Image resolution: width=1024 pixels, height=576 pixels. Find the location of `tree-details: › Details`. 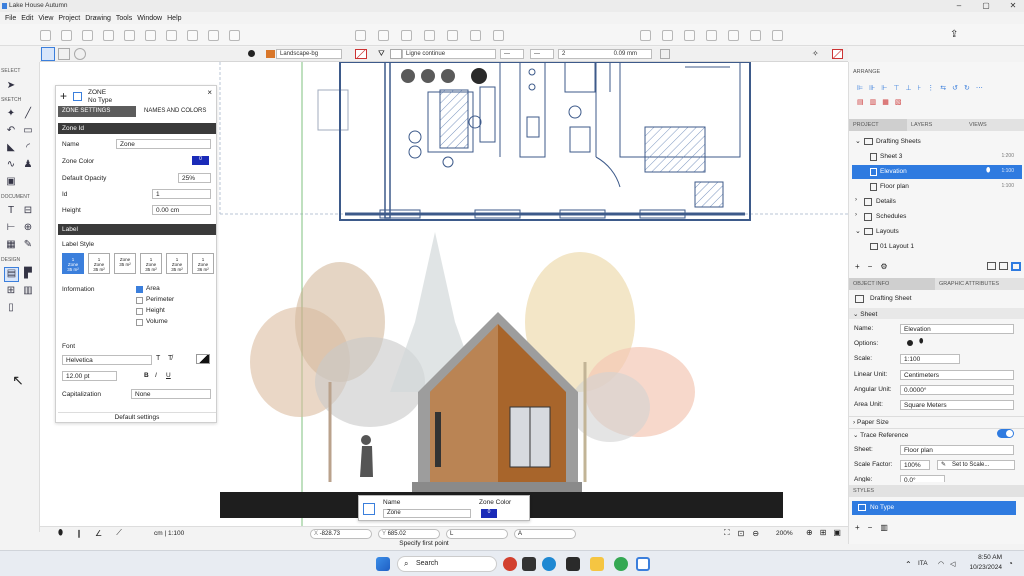

tree-details: › Details is located at coordinates (937, 202).